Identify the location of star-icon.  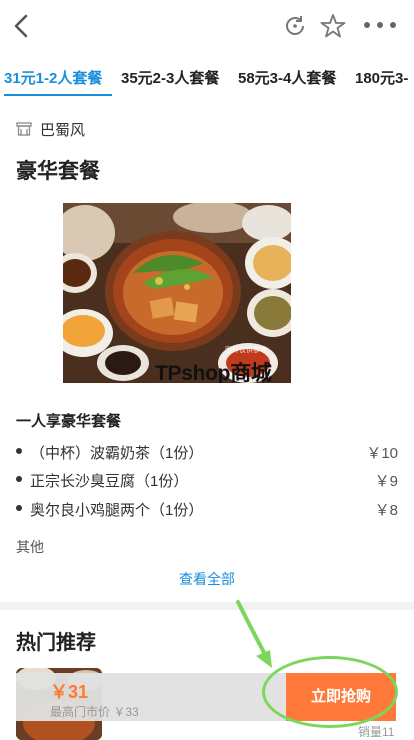
(333, 26).